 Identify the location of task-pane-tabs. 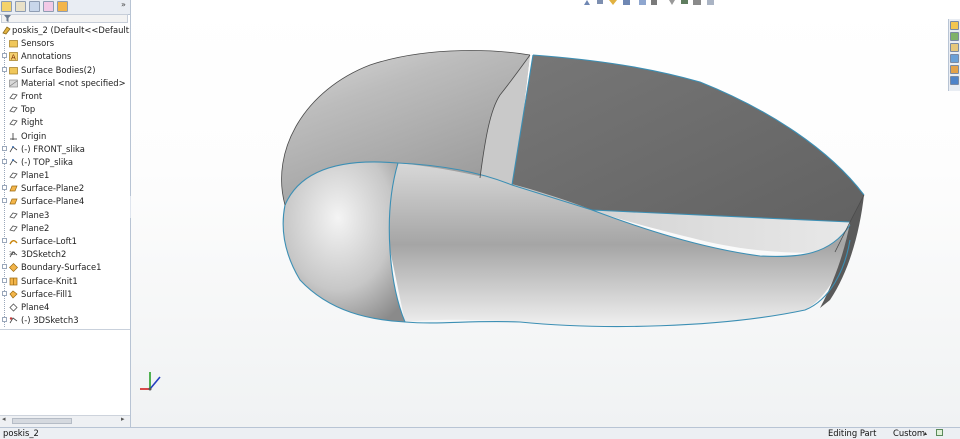
(954, 55).